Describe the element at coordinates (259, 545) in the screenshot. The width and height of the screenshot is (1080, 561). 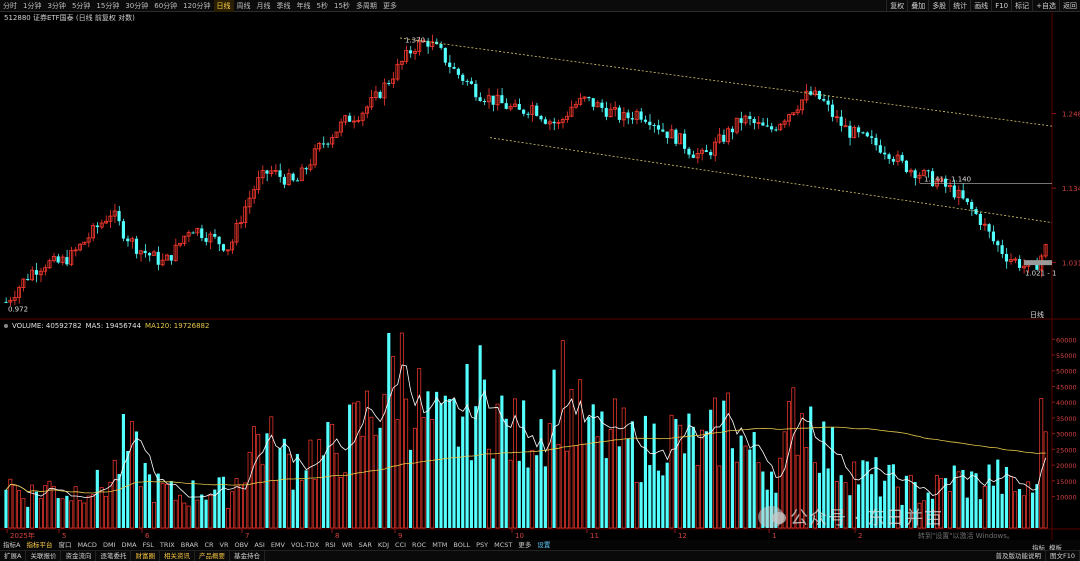
I see `indicator-tab-12: ASI` at that location.